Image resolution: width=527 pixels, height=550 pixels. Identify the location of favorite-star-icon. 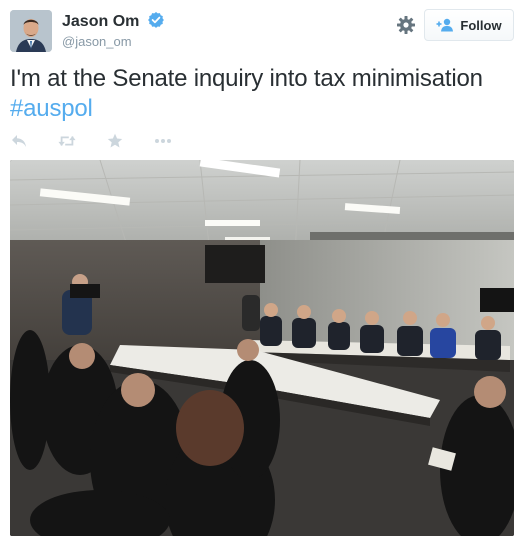
(115, 141).